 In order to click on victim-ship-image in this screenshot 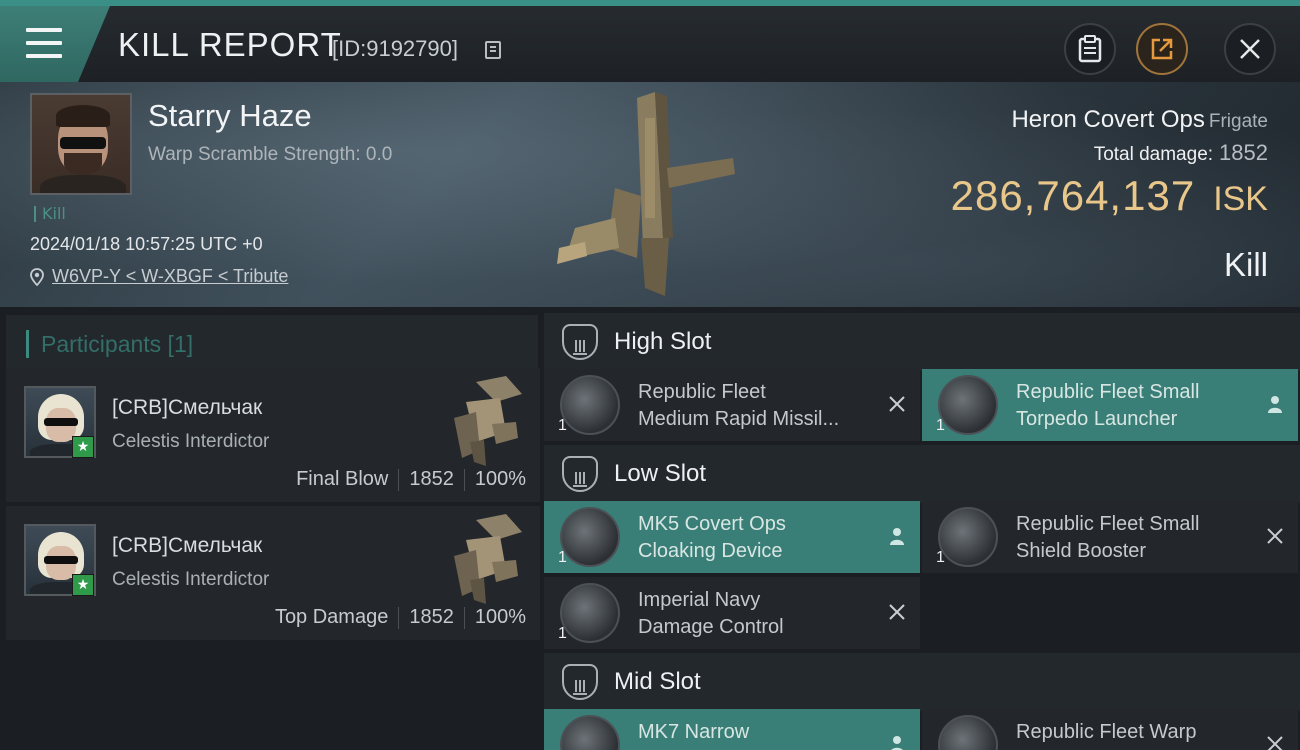, I will do `click(650, 195)`.